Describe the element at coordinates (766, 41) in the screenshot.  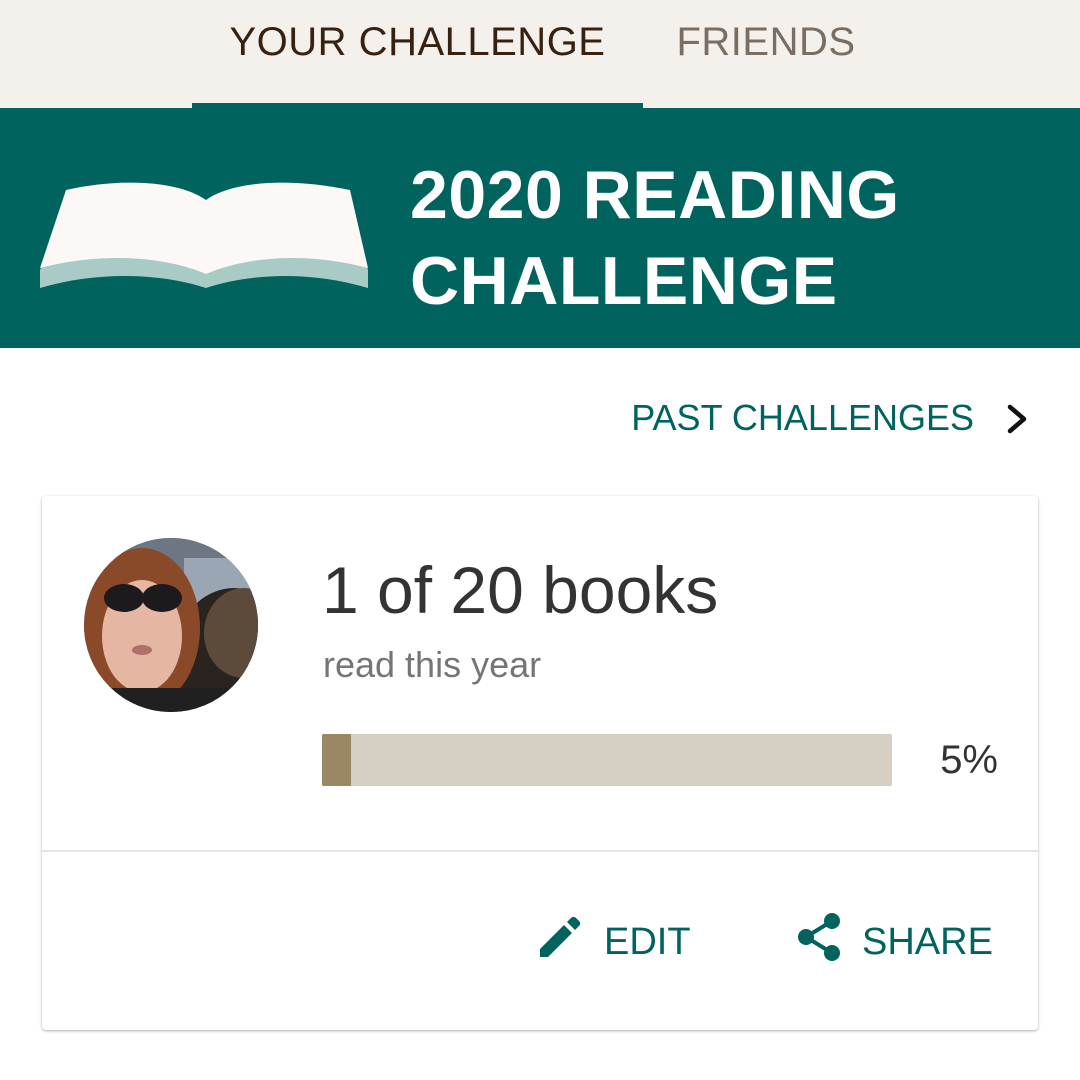
I see `tab-friends-label: FRIENDS` at that location.